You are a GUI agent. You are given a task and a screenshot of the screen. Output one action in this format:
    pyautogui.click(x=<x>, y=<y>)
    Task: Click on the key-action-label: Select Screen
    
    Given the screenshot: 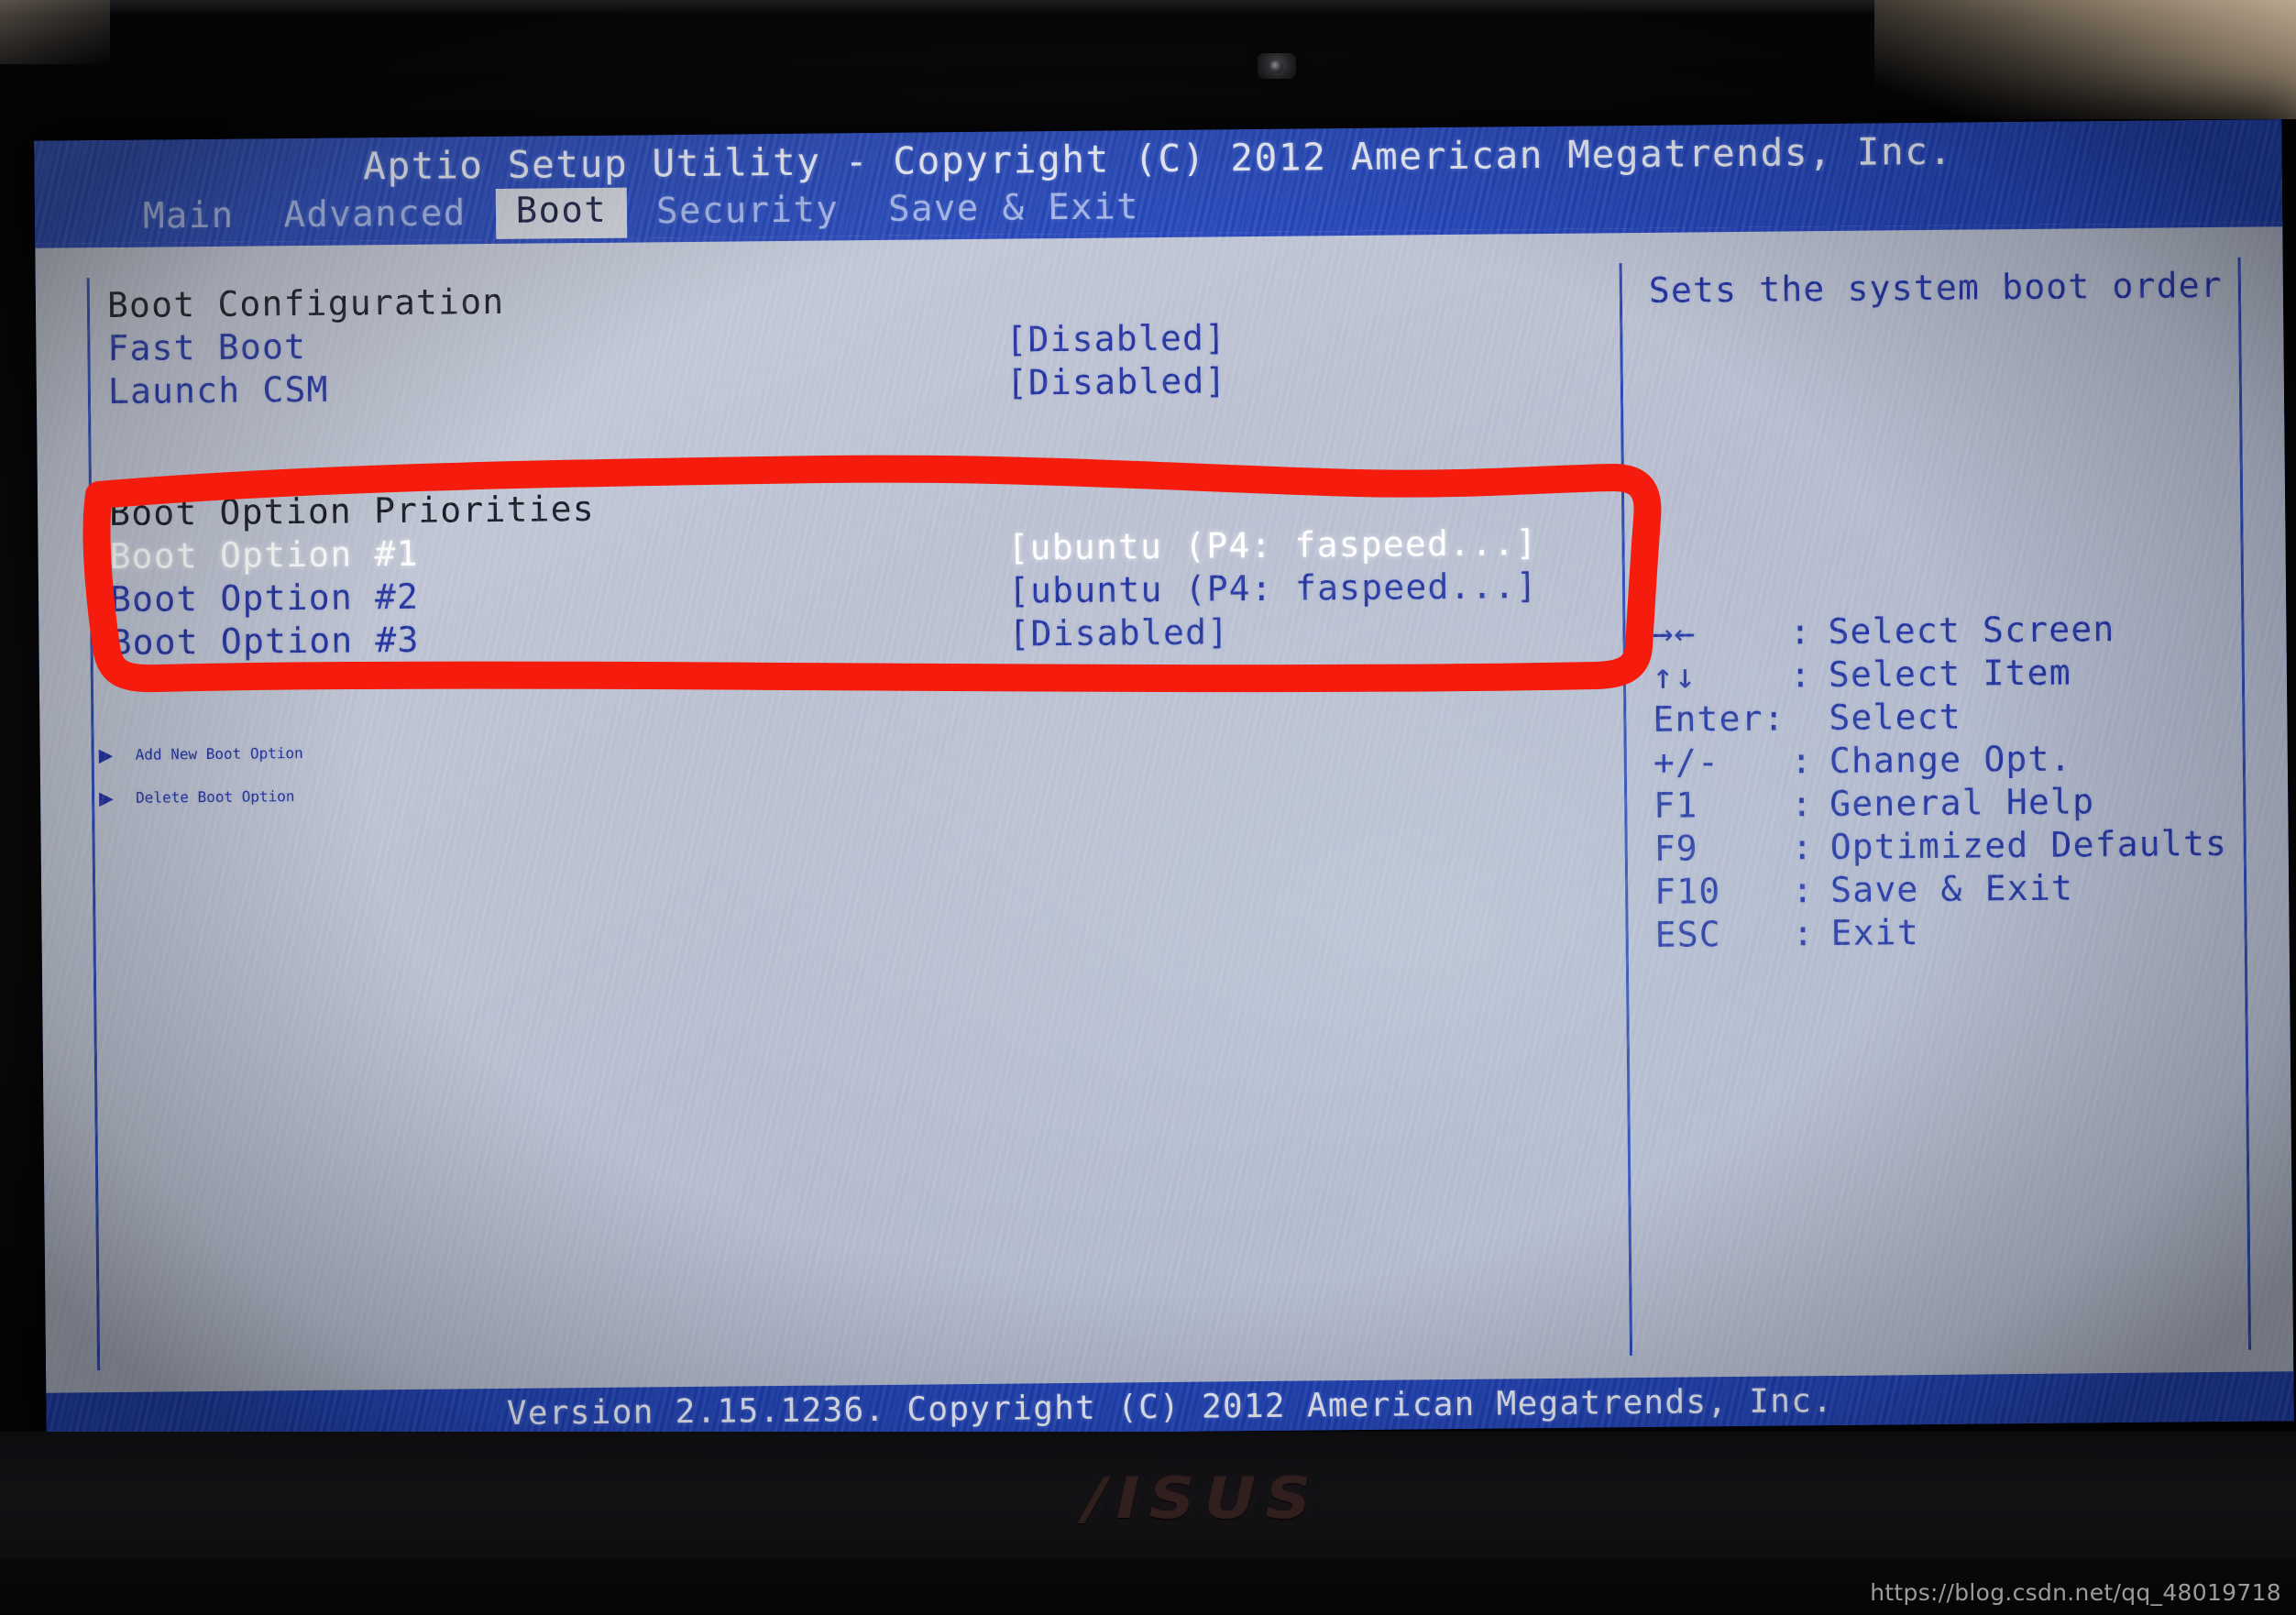 What is the action you would take?
    pyautogui.click(x=1971, y=631)
    